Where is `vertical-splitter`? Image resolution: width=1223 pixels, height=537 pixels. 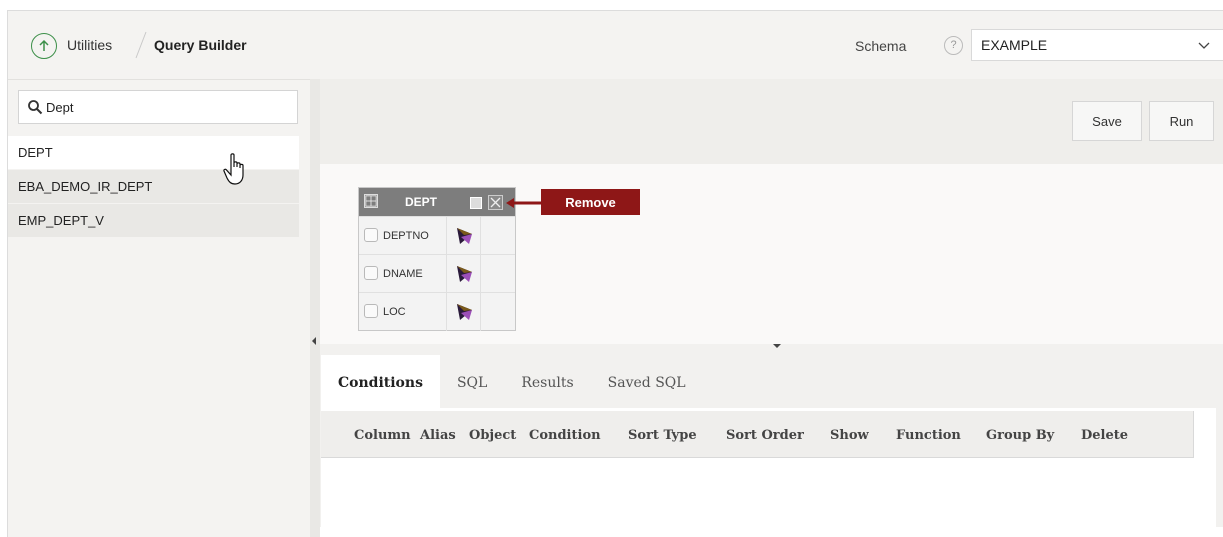
vertical-splitter is located at coordinates (315, 308).